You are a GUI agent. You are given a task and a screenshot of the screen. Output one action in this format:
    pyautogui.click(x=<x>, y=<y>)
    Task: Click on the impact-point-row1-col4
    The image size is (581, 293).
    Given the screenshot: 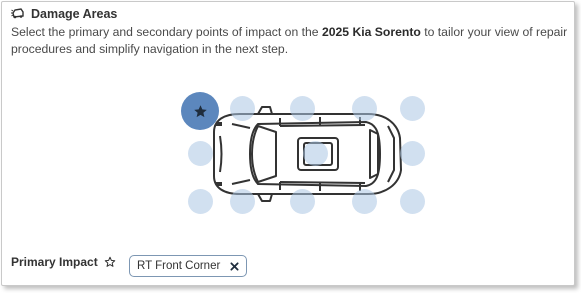 What is the action you would take?
    pyautogui.click(x=364, y=108)
    